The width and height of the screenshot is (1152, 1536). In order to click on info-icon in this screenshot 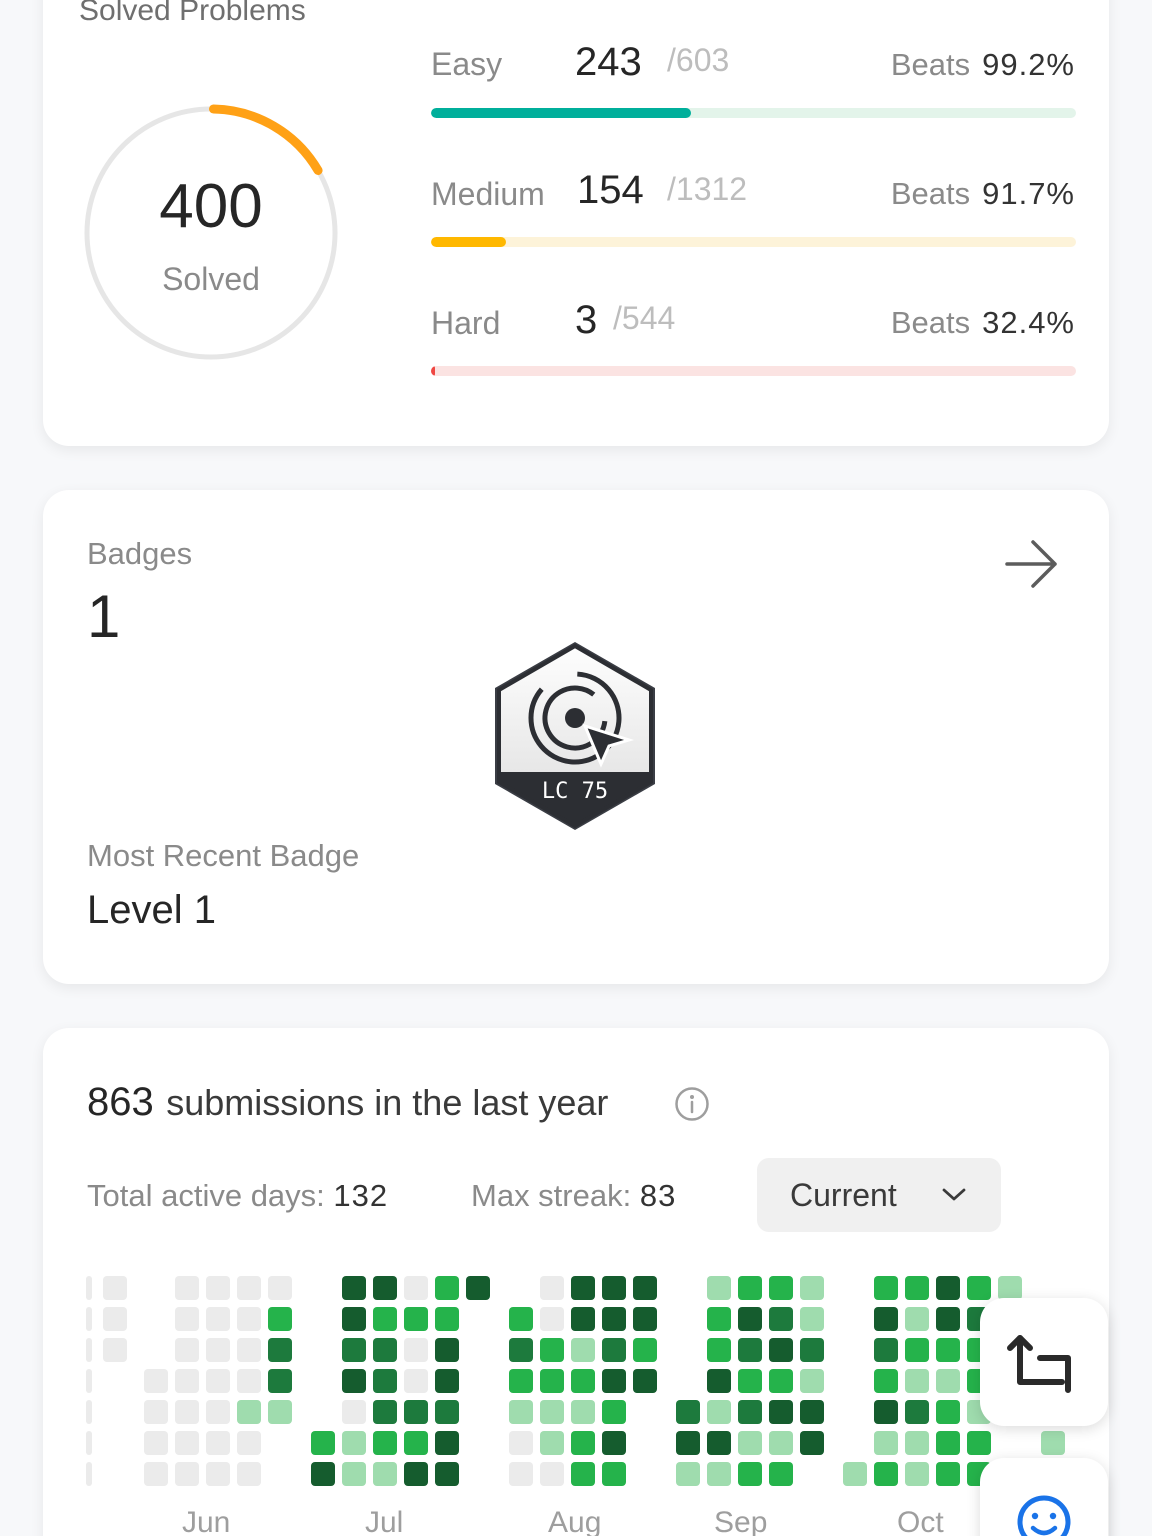, I will do `click(692, 1104)`.